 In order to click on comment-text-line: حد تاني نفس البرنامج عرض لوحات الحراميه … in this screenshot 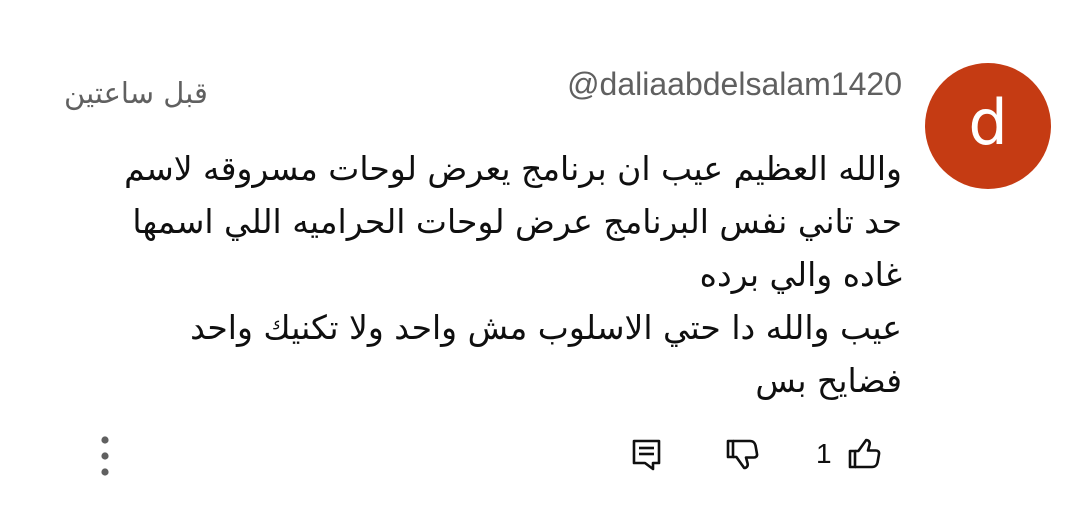, I will do `click(517, 221)`.